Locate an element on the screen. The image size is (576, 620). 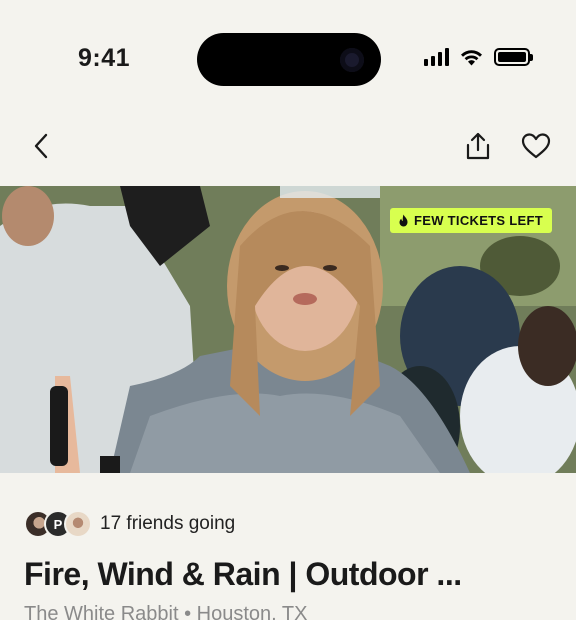
wifi-icon is located at coordinates (471, 58).